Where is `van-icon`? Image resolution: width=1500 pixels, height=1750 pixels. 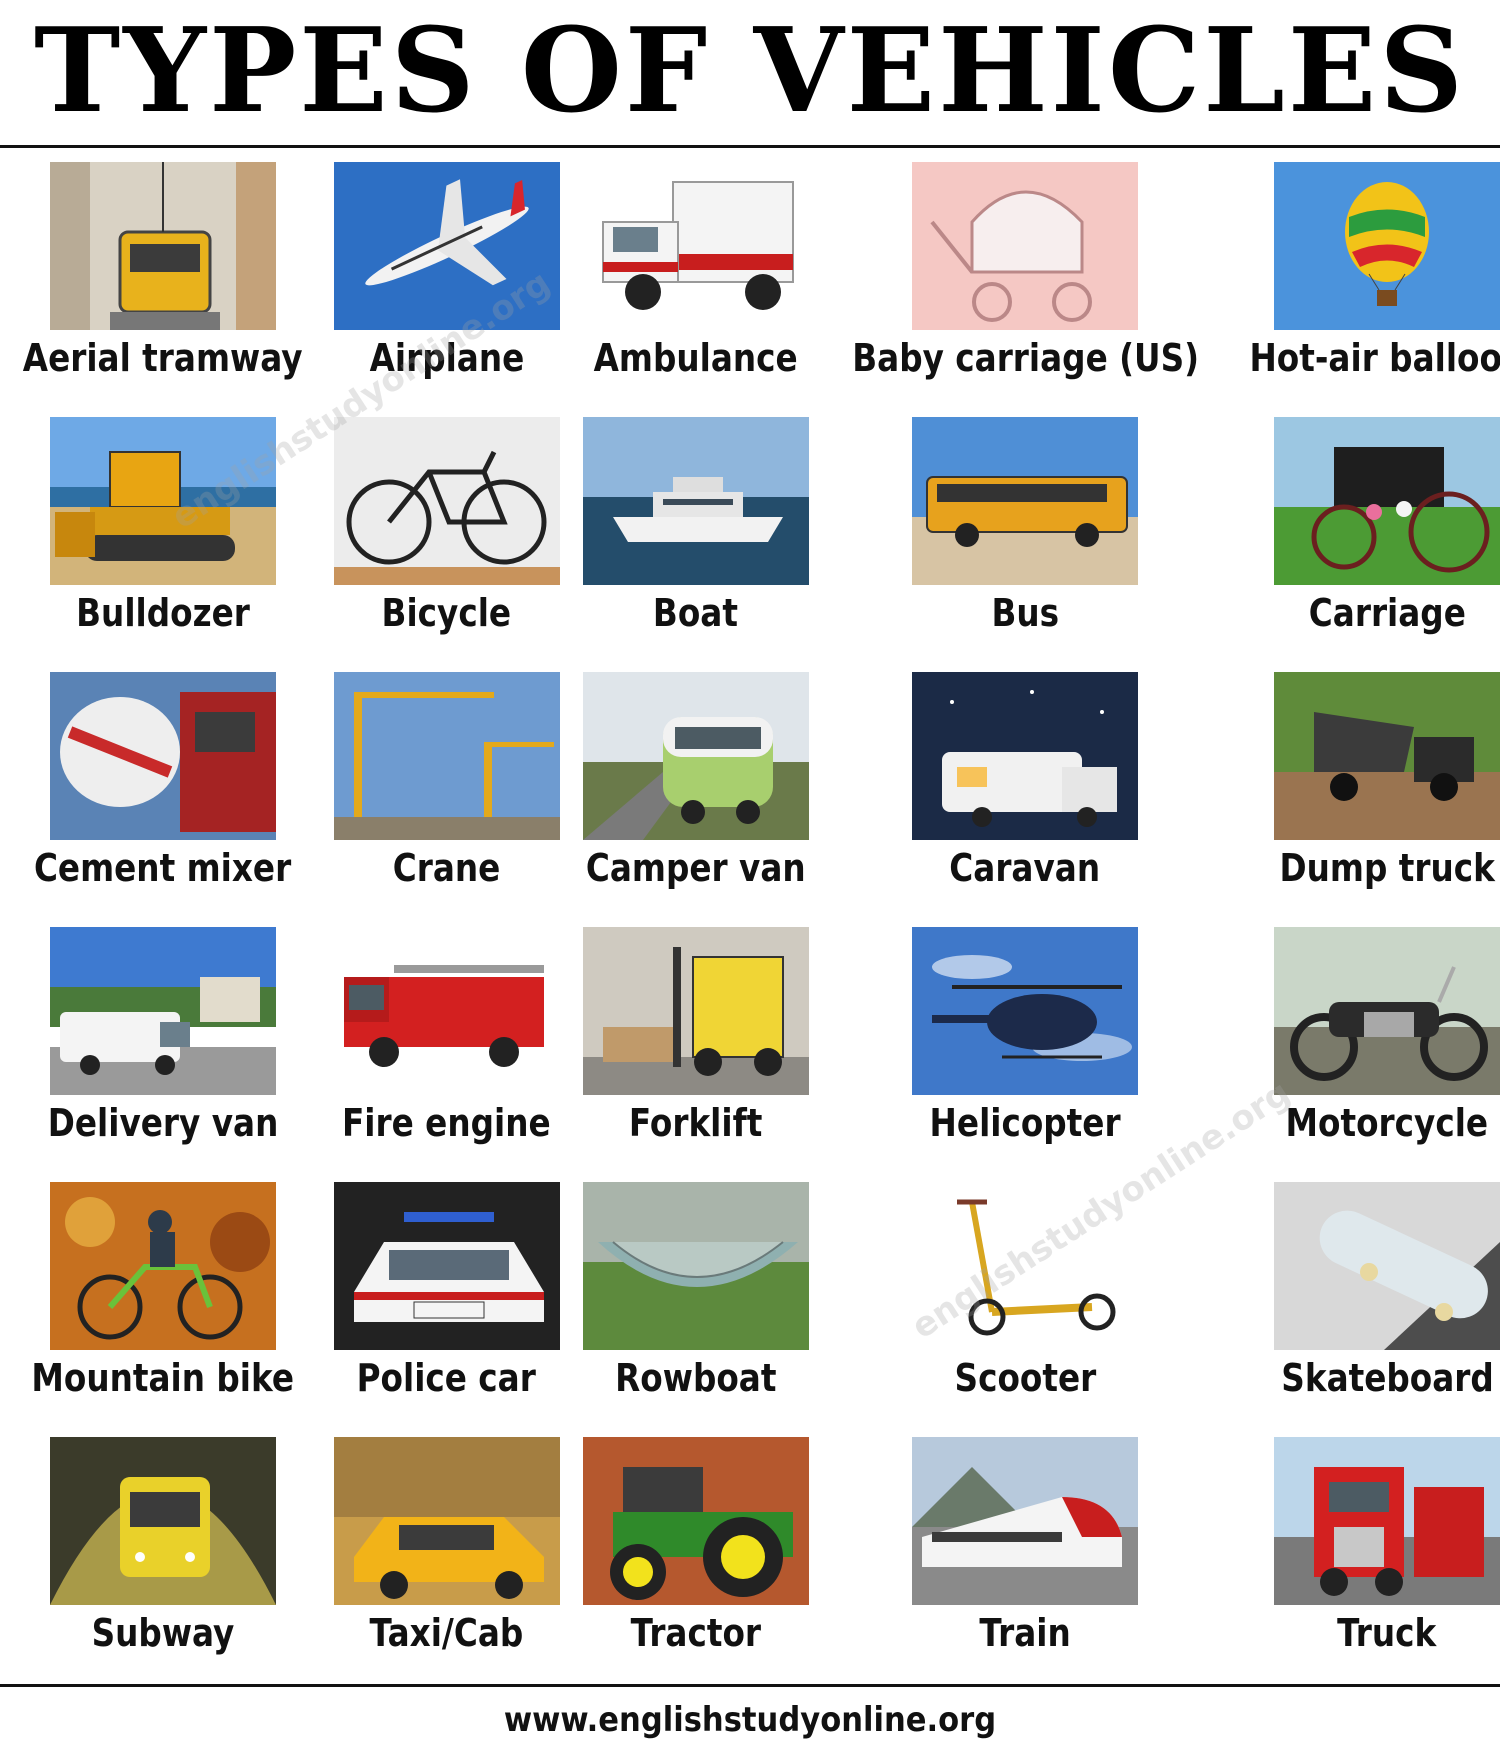 van-icon is located at coordinates (162, 1011).